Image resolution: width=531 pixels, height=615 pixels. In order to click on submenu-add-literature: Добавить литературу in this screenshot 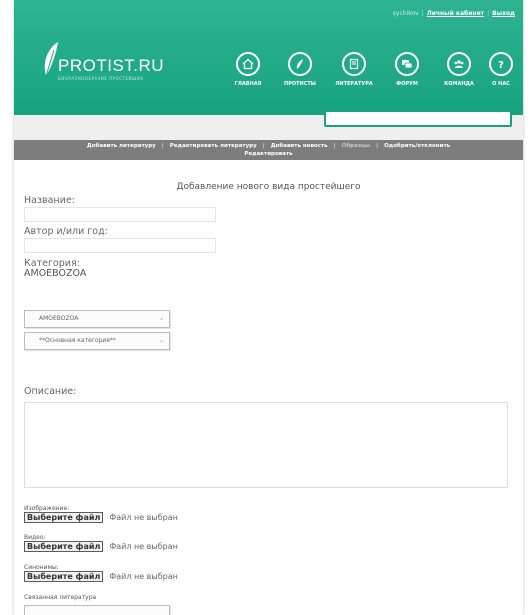, I will do `click(121, 146)`.